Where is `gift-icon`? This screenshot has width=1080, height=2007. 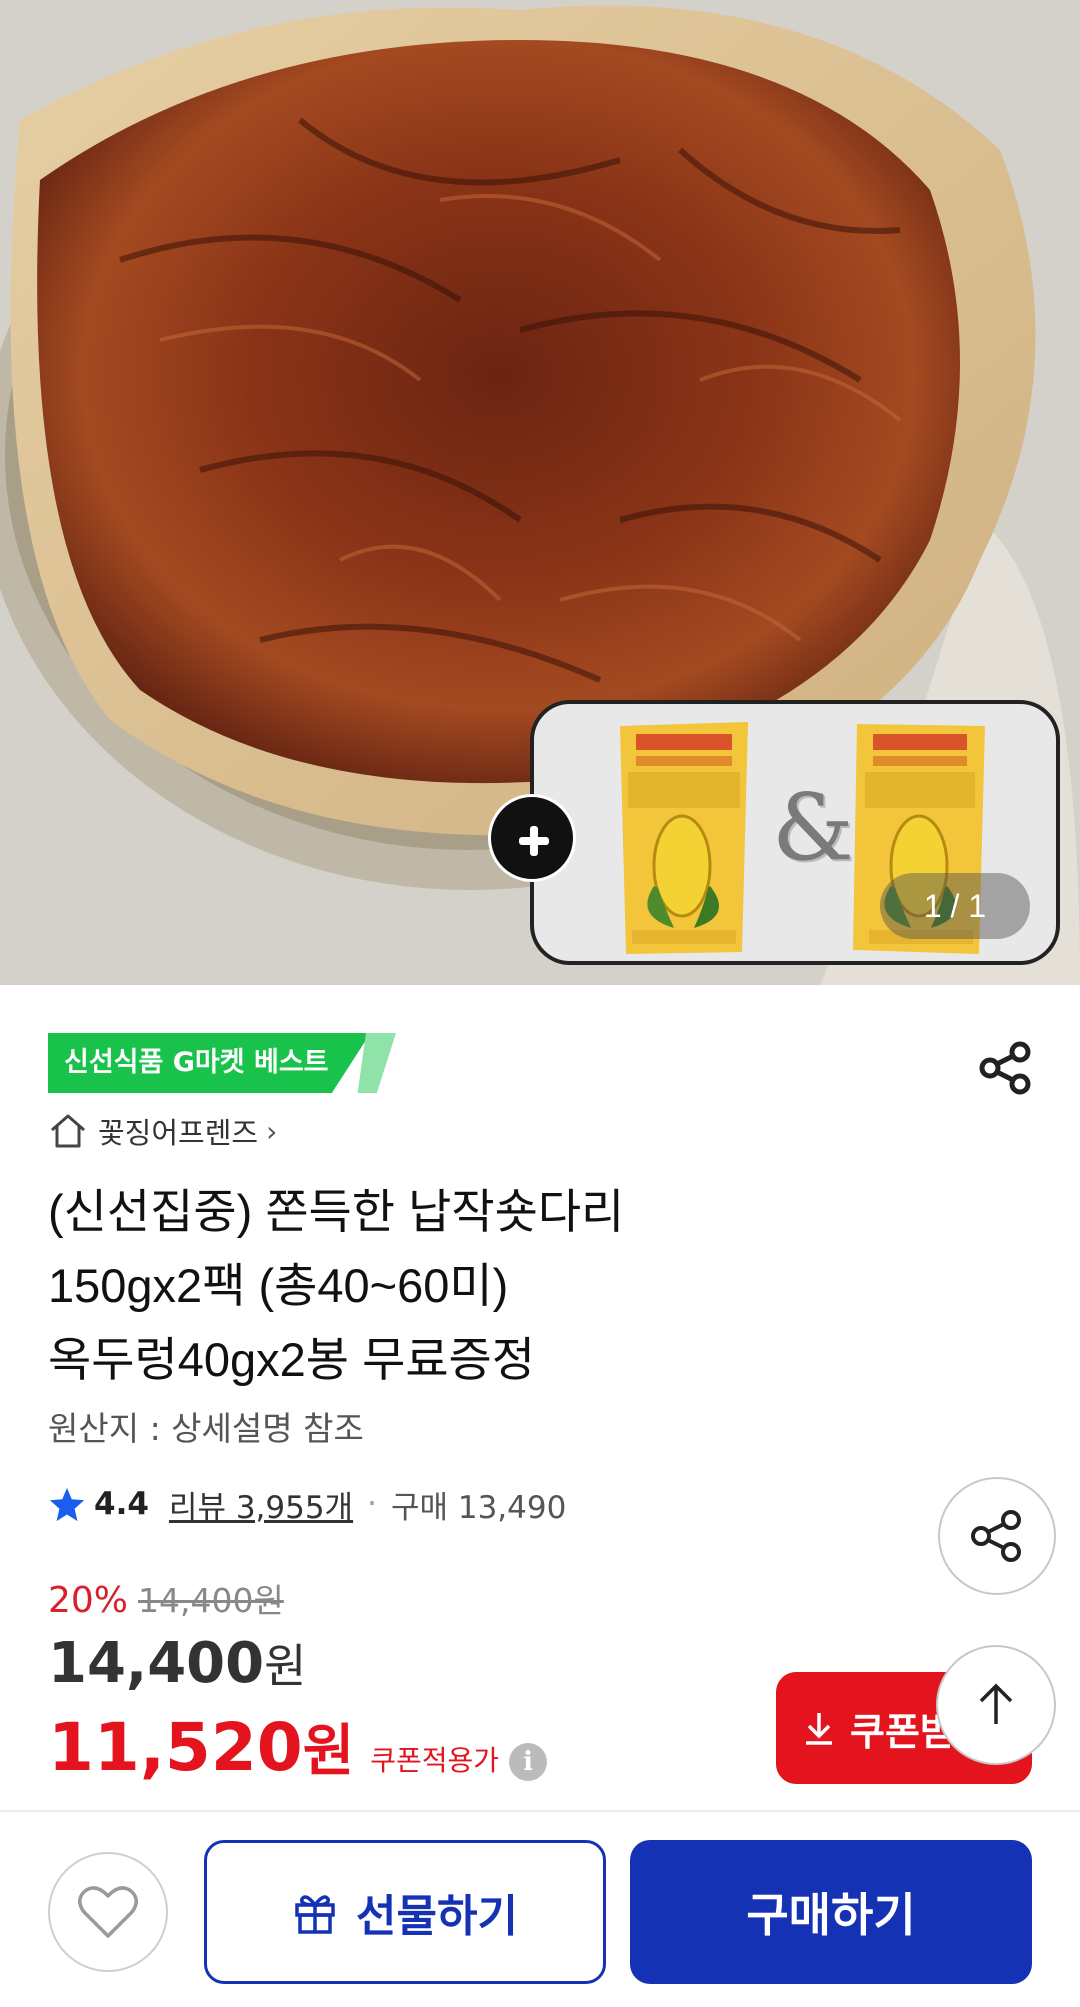
gift-icon is located at coordinates (315, 1914).